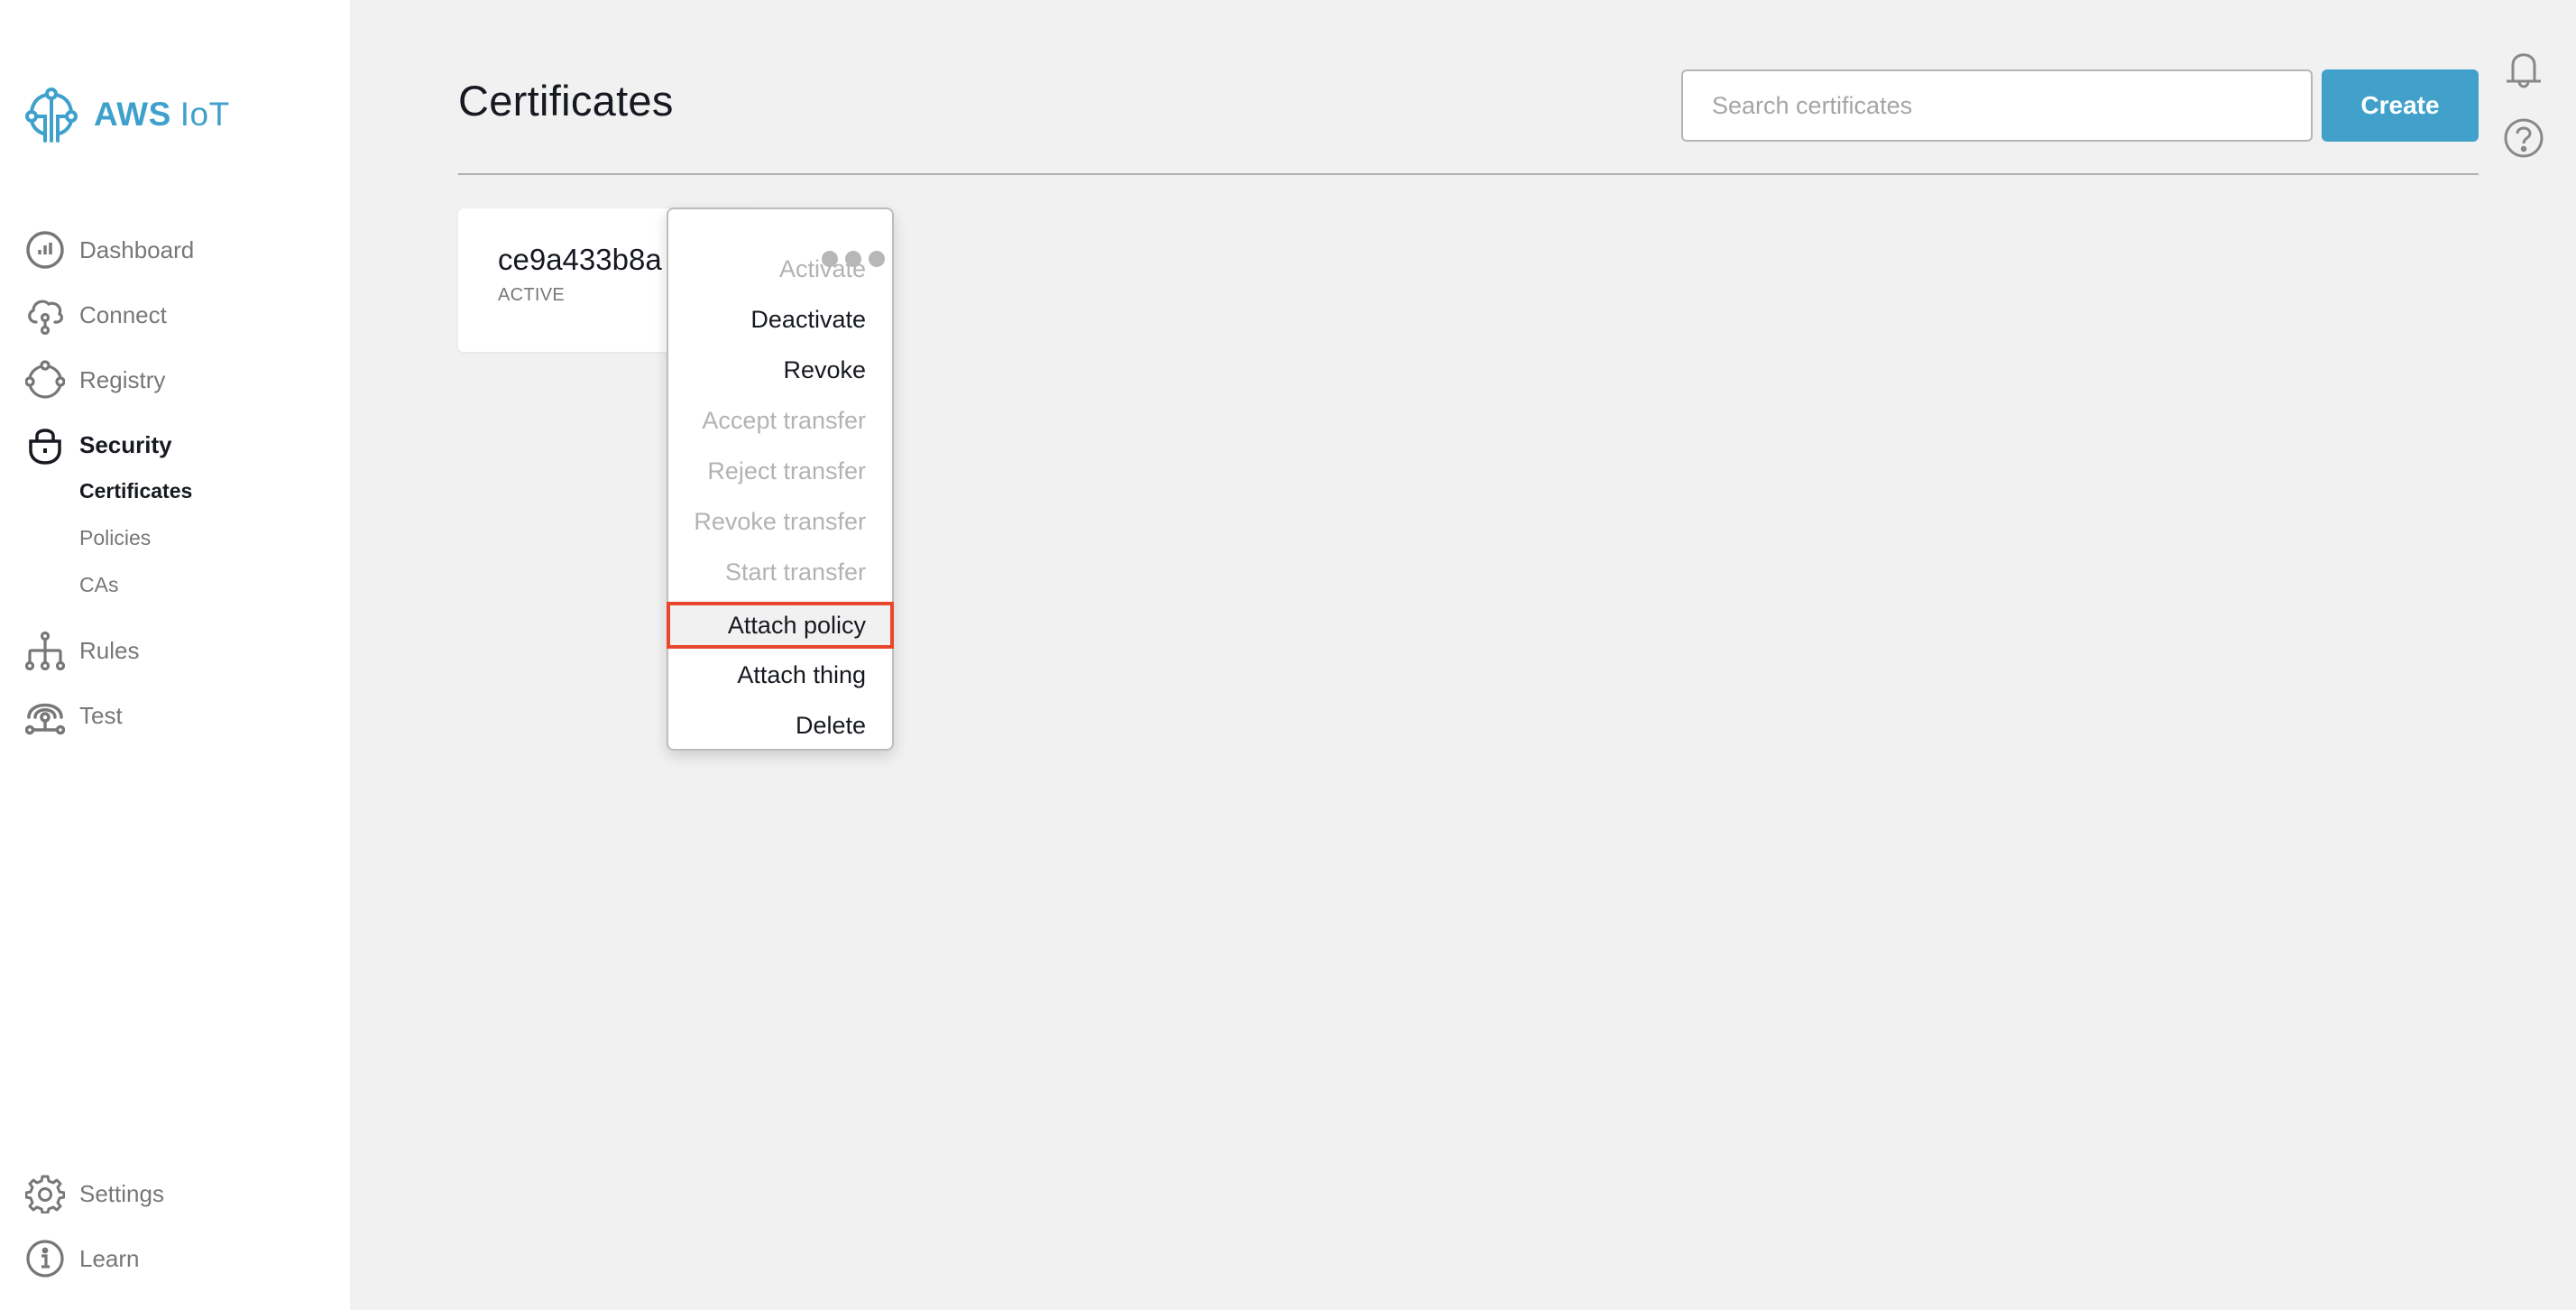 The image size is (2576, 1310). I want to click on sidebar-item-dashboard: Dashboard, so click(109, 250).